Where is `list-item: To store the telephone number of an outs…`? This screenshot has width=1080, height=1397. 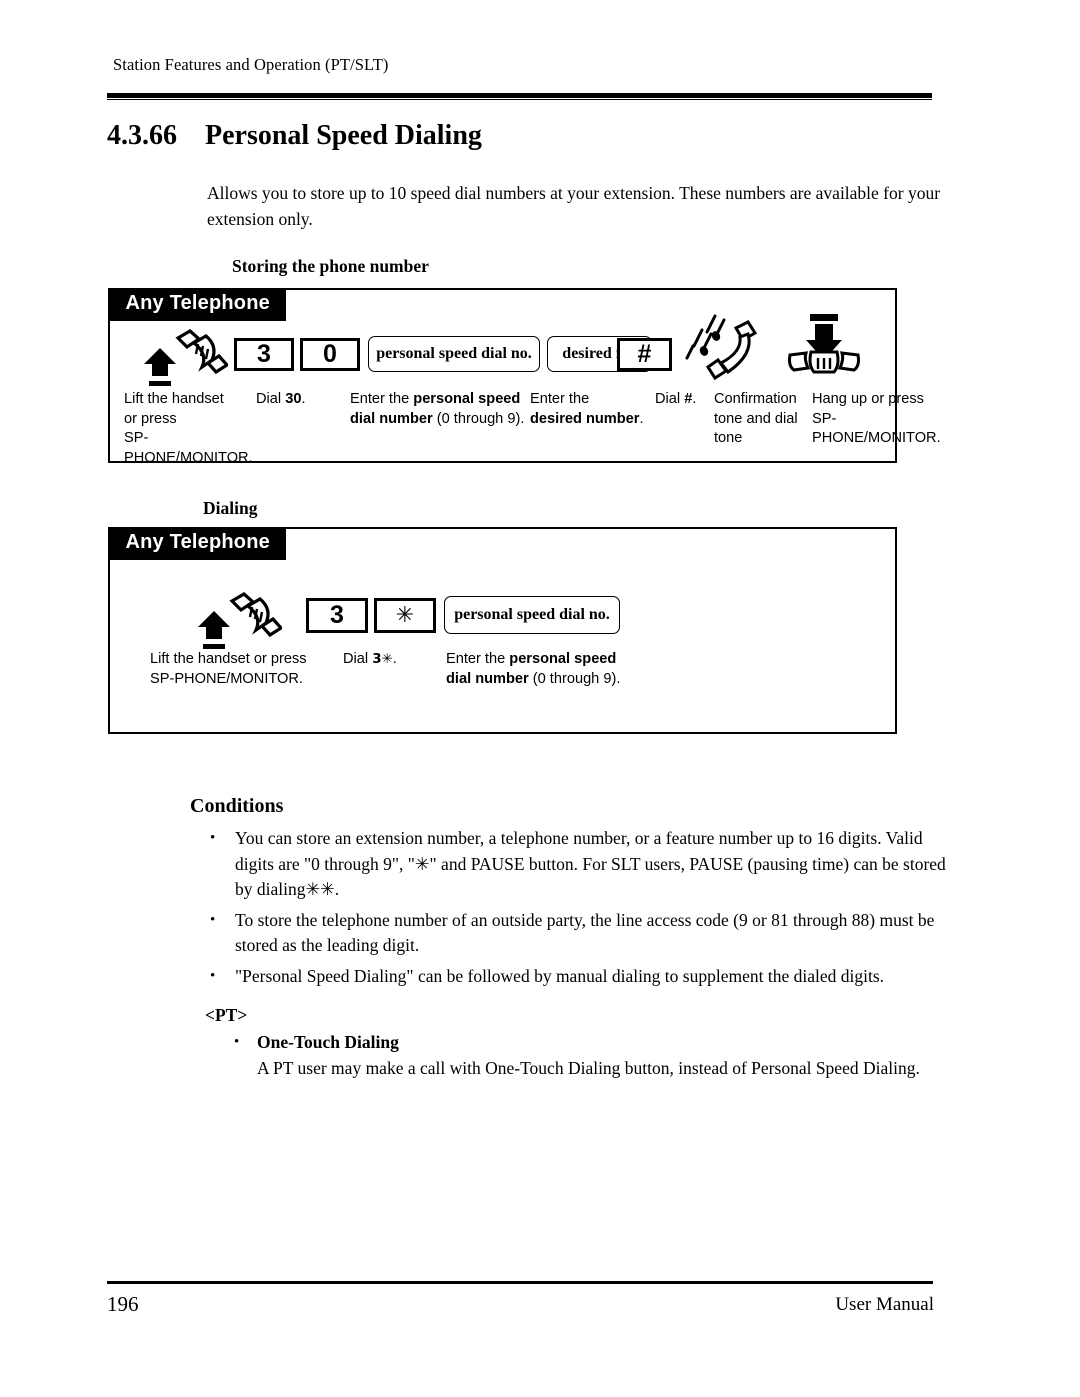 list-item: To store the telephone number of an outs… is located at coordinates (577, 933).